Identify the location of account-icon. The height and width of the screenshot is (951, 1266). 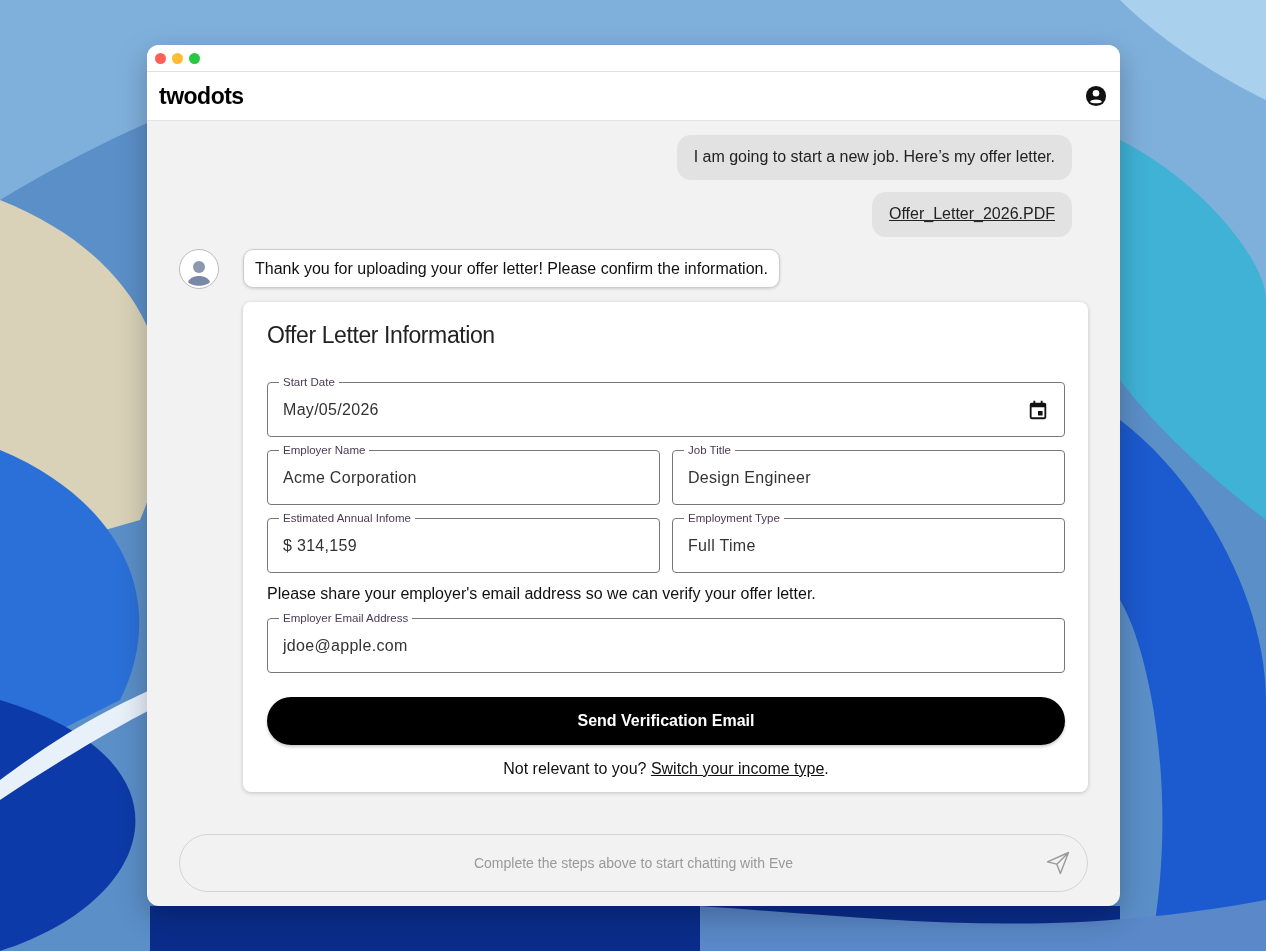
(1096, 96).